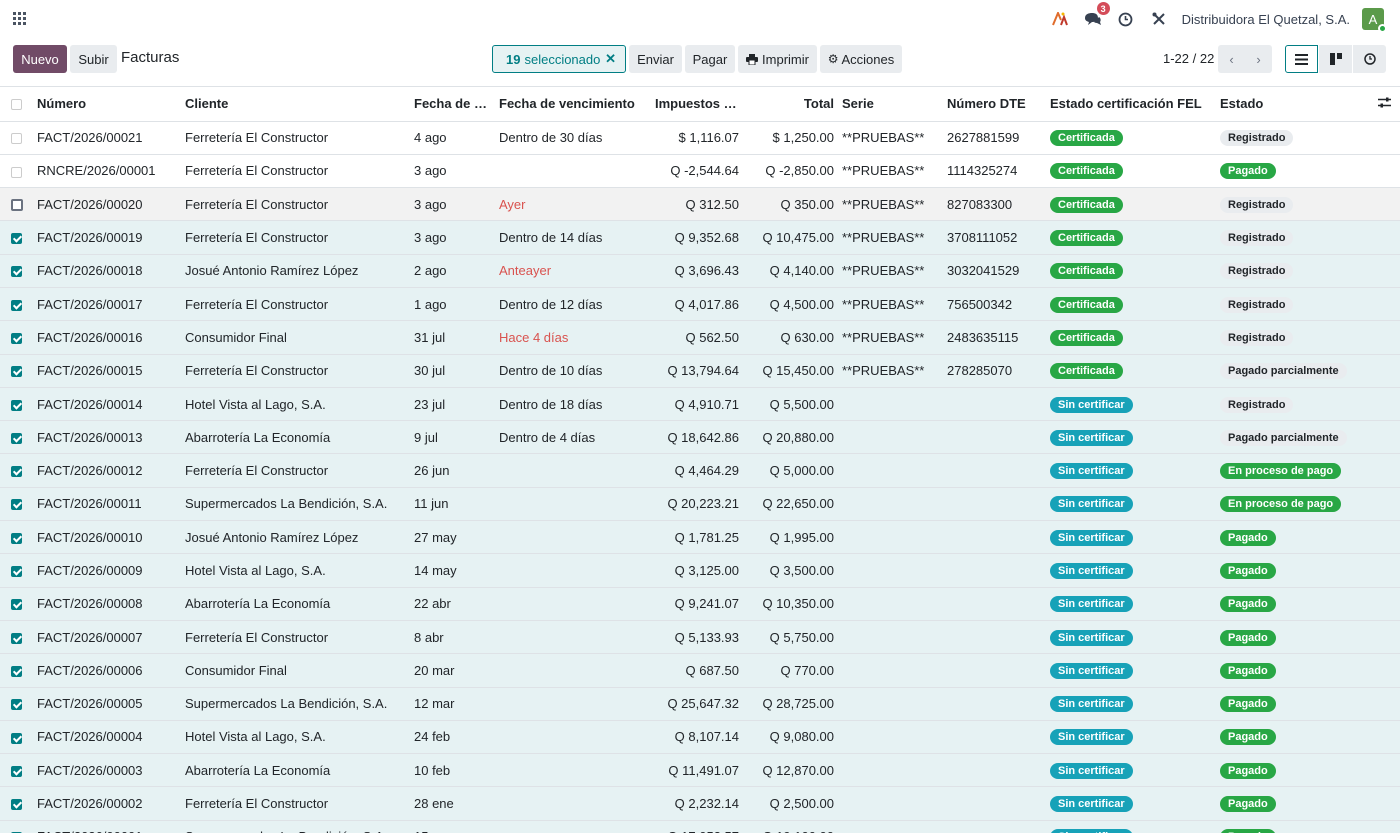  What do you see at coordinates (1384, 104) in the screenshot?
I see `optional-columns-toggle` at bounding box center [1384, 104].